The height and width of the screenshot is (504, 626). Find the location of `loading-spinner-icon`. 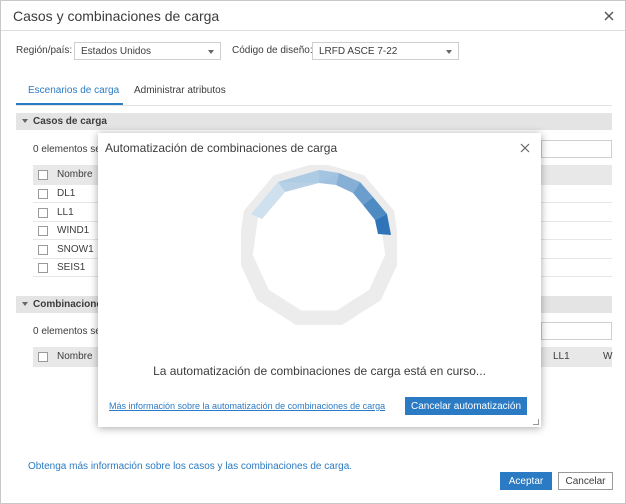

loading-spinner-icon is located at coordinates (319, 245).